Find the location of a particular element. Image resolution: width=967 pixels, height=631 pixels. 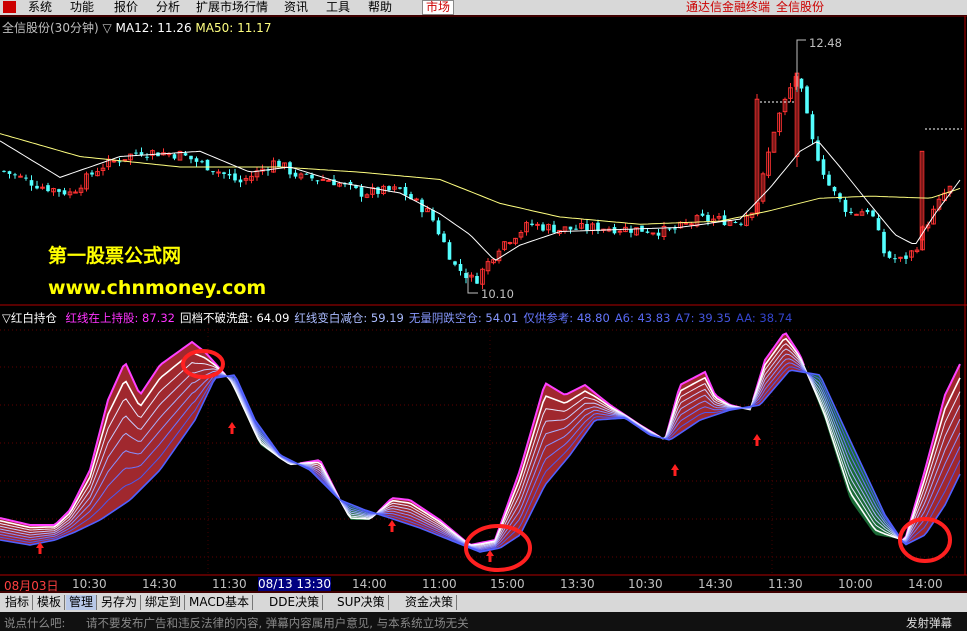

formula-tab: 指标 is located at coordinates (18, 602).